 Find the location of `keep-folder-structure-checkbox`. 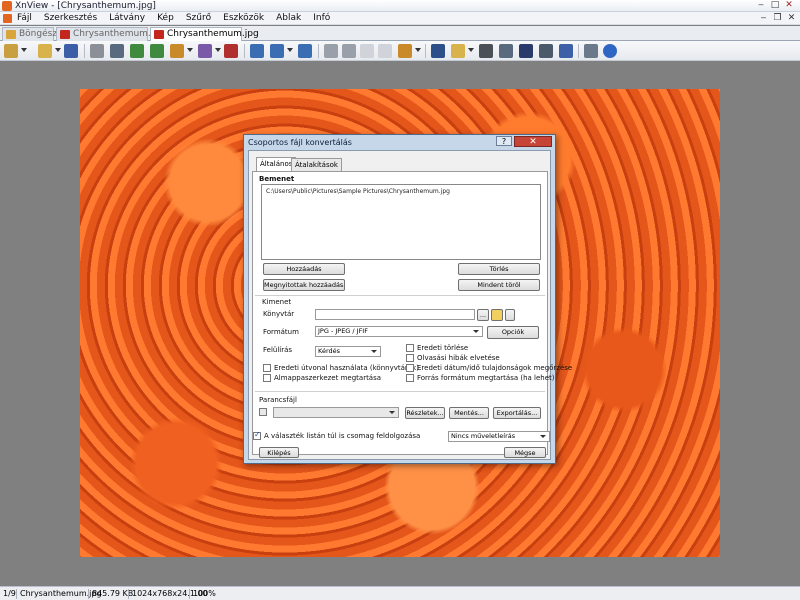

keep-folder-structure-checkbox is located at coordinates (267, 378).